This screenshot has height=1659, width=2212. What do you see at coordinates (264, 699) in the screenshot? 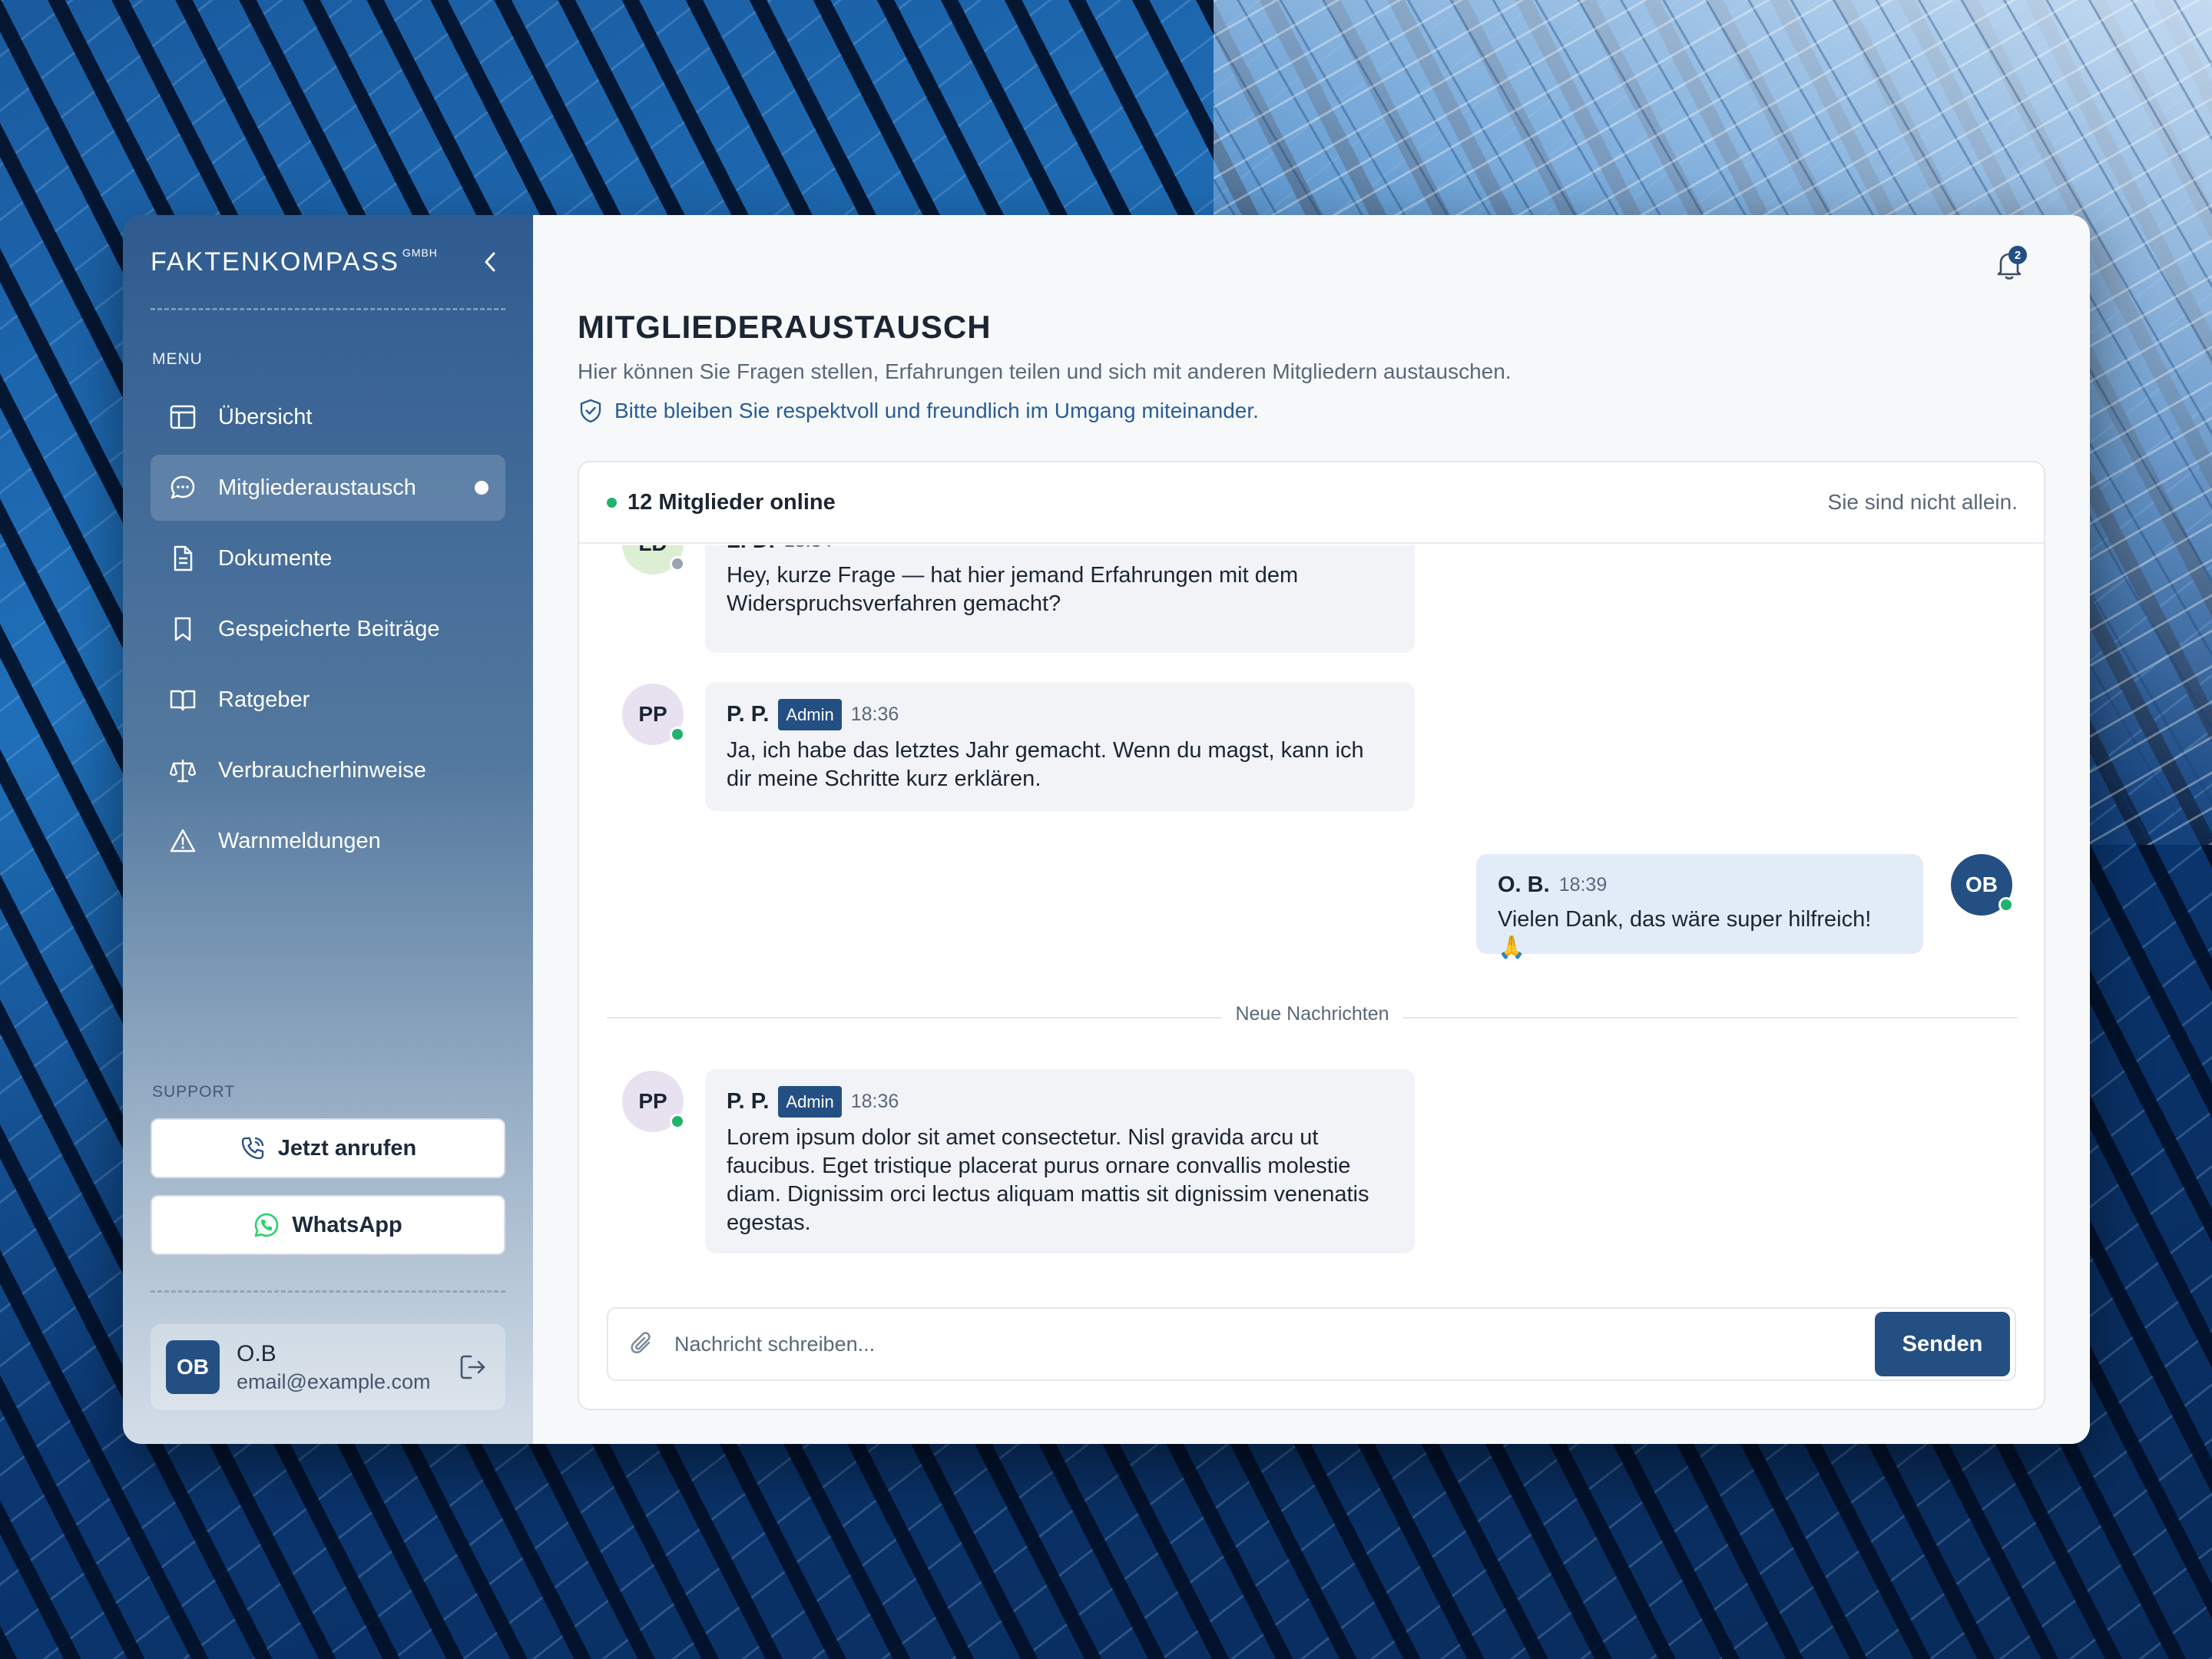
I see `sidebar-item-label: Ratgeber` at bounding box center [264, 699].